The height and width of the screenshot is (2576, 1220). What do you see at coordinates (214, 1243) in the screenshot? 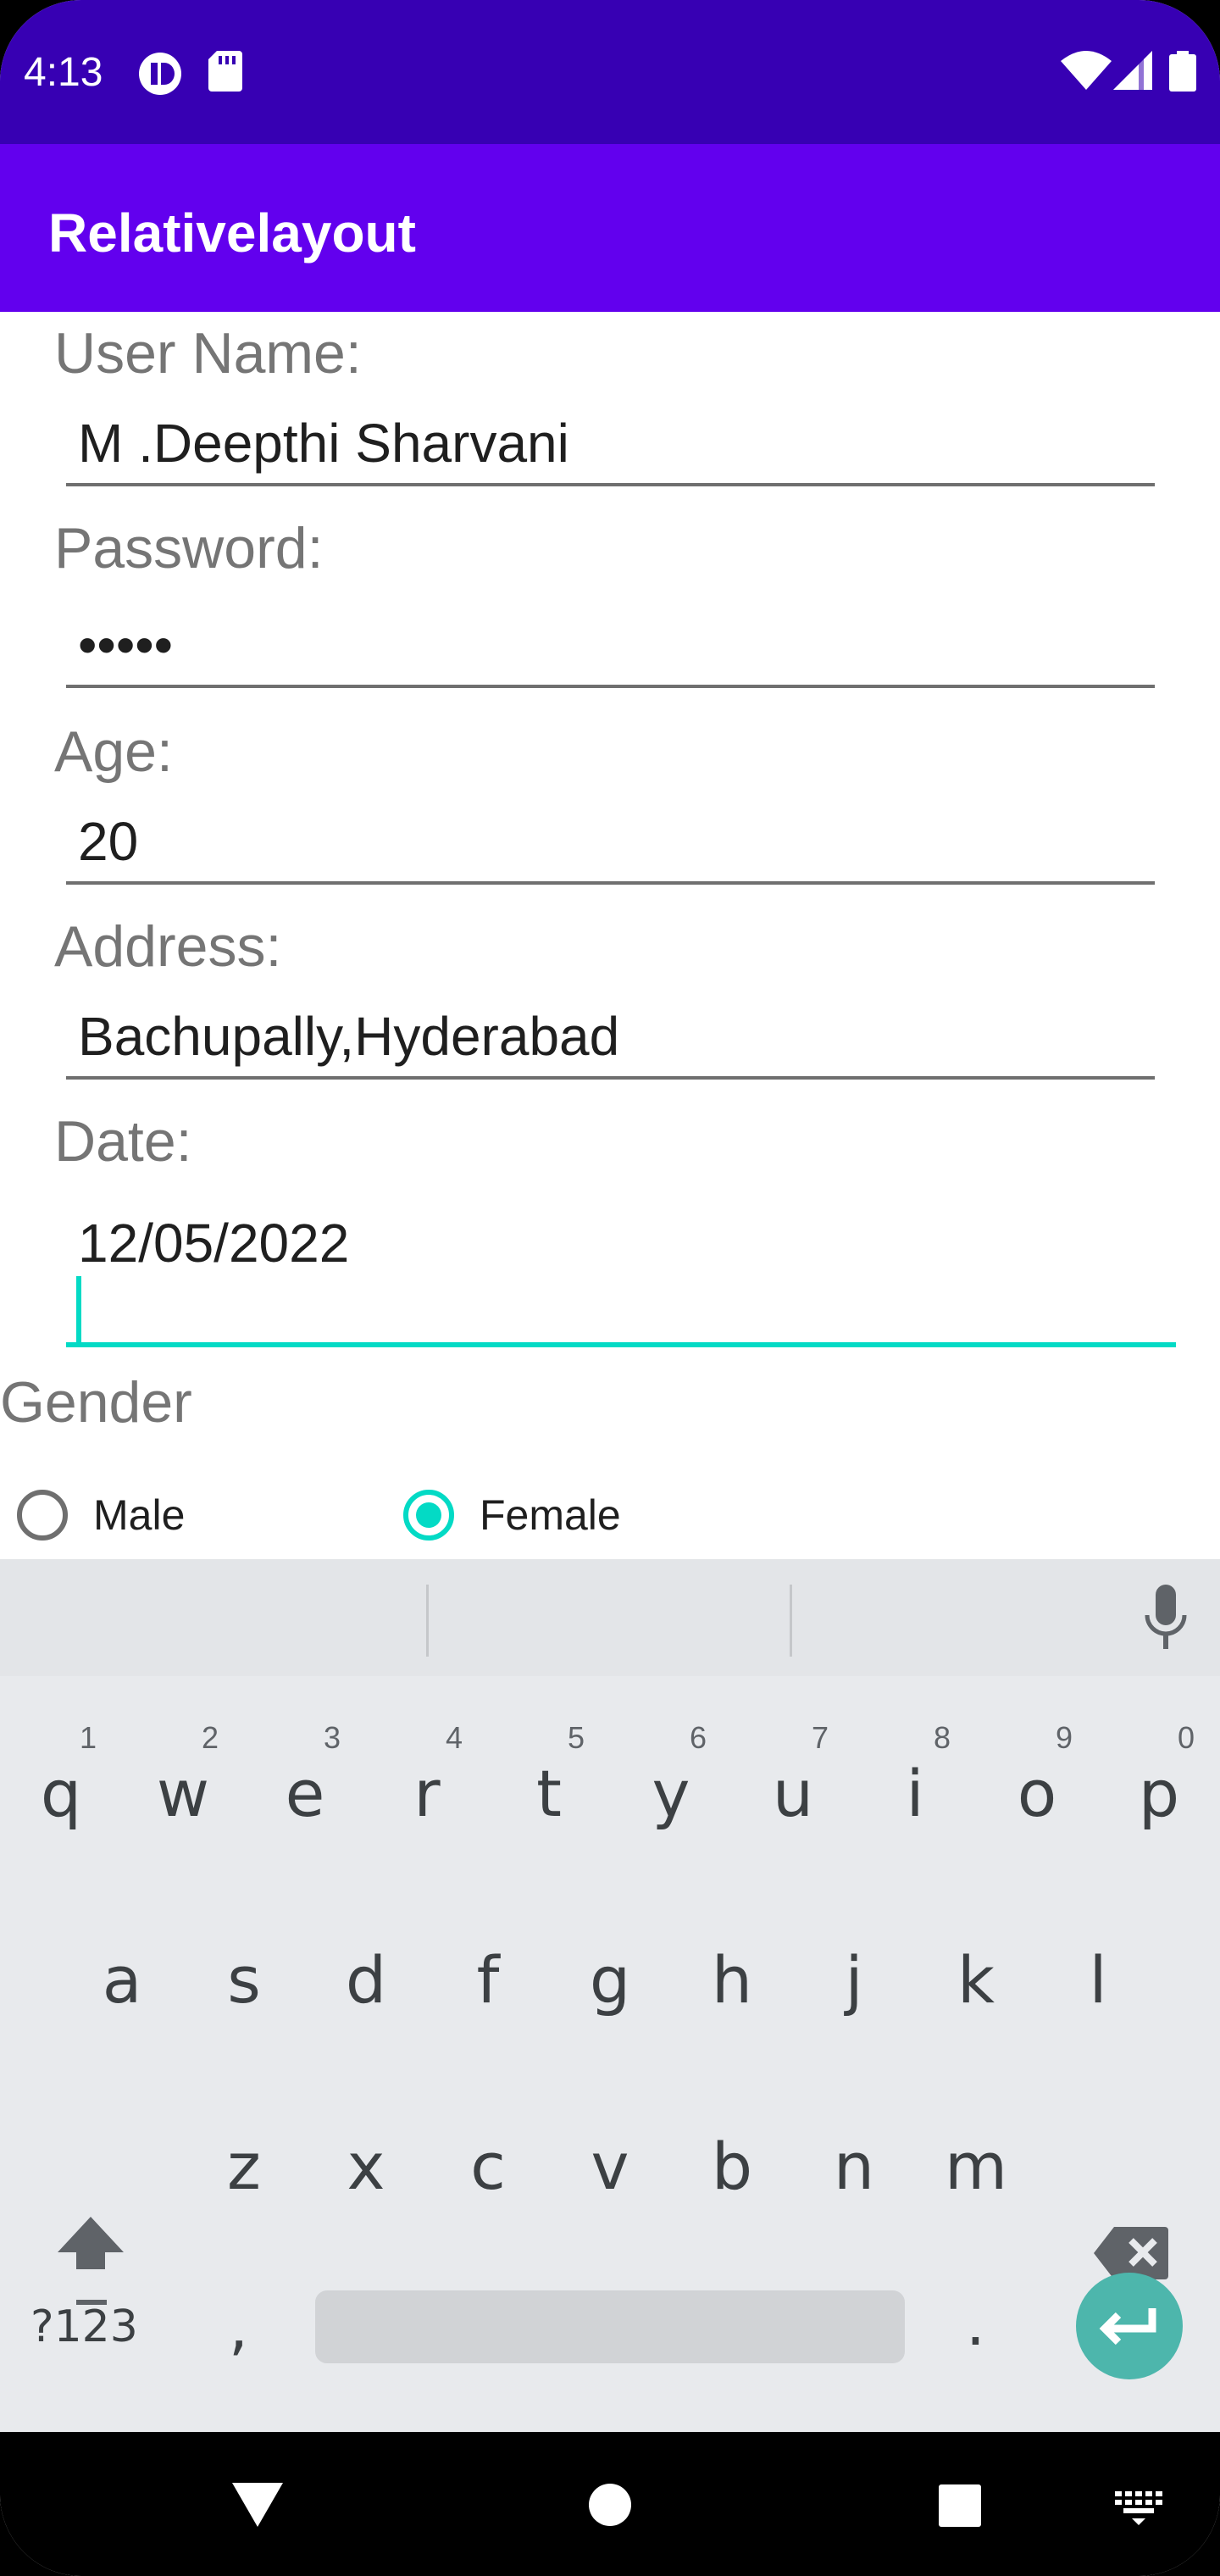
I see `date-value: 12/05/2022` at bounding box center [214, 1243].